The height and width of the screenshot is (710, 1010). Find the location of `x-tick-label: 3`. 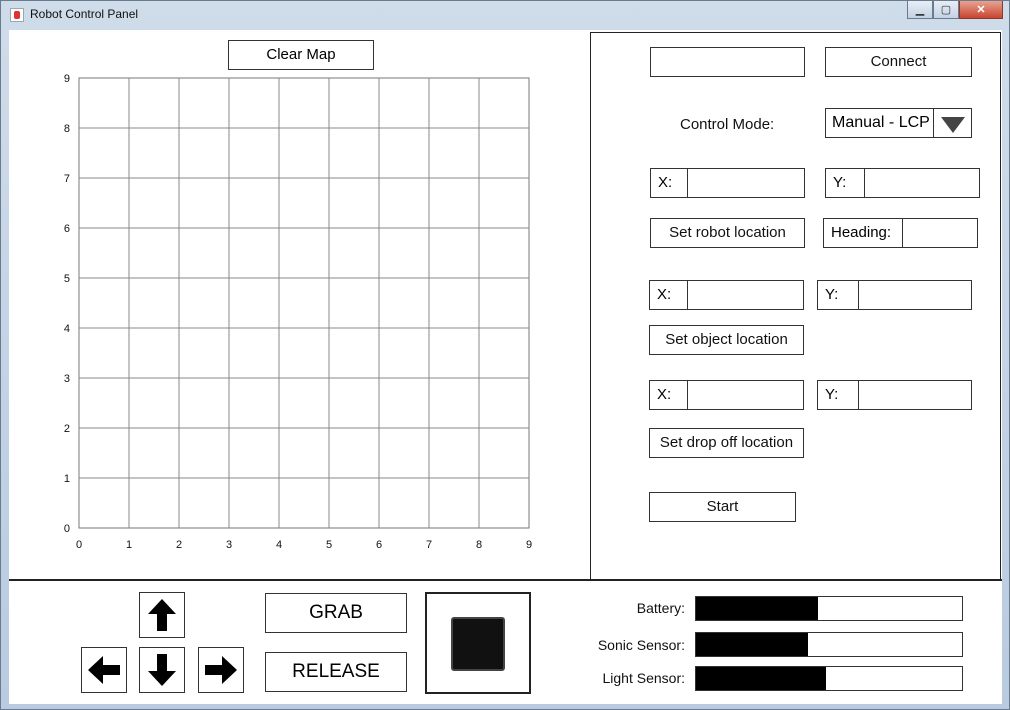

x-tick-label: 3 is located at coordinates (229, 544).